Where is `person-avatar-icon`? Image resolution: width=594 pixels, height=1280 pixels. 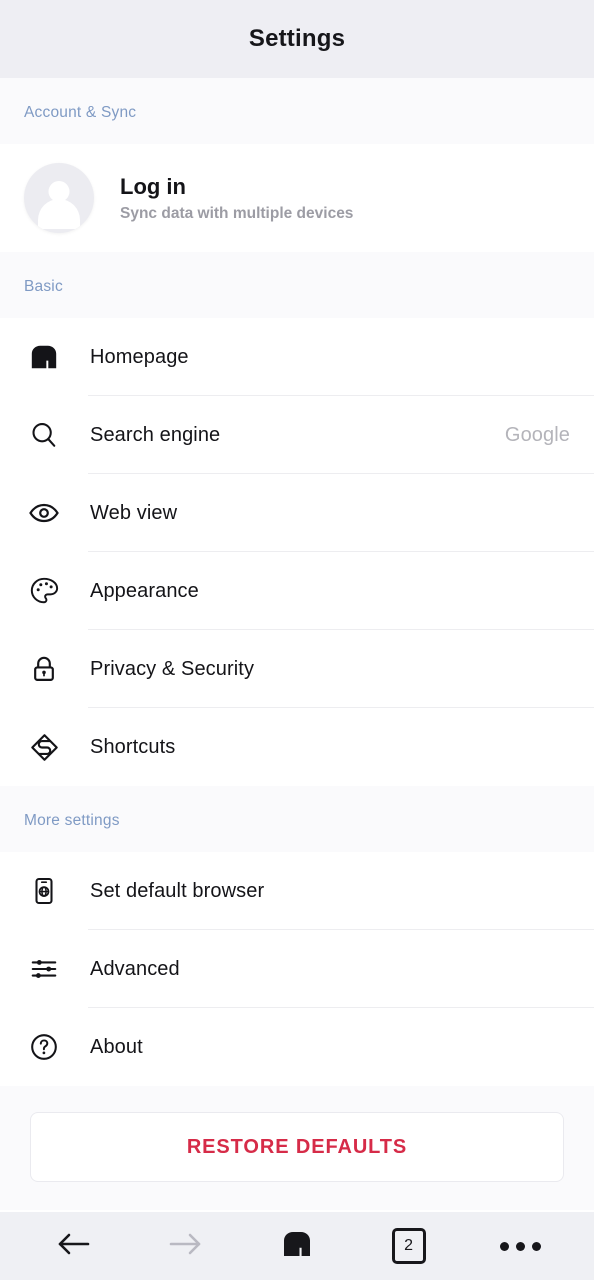 person-avatar-icon is located at coordinates (59, 198).